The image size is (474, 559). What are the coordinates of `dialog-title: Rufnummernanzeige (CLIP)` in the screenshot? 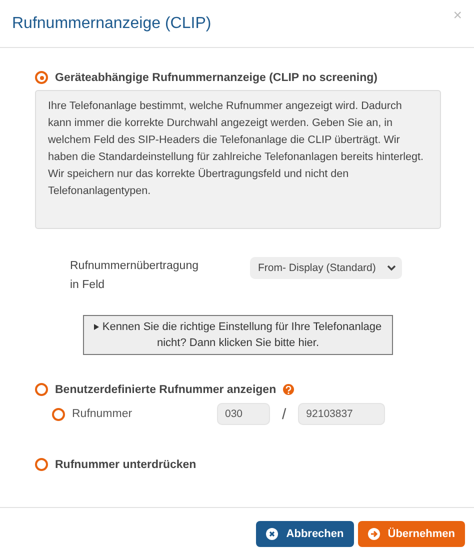 It's located at (112, 23).